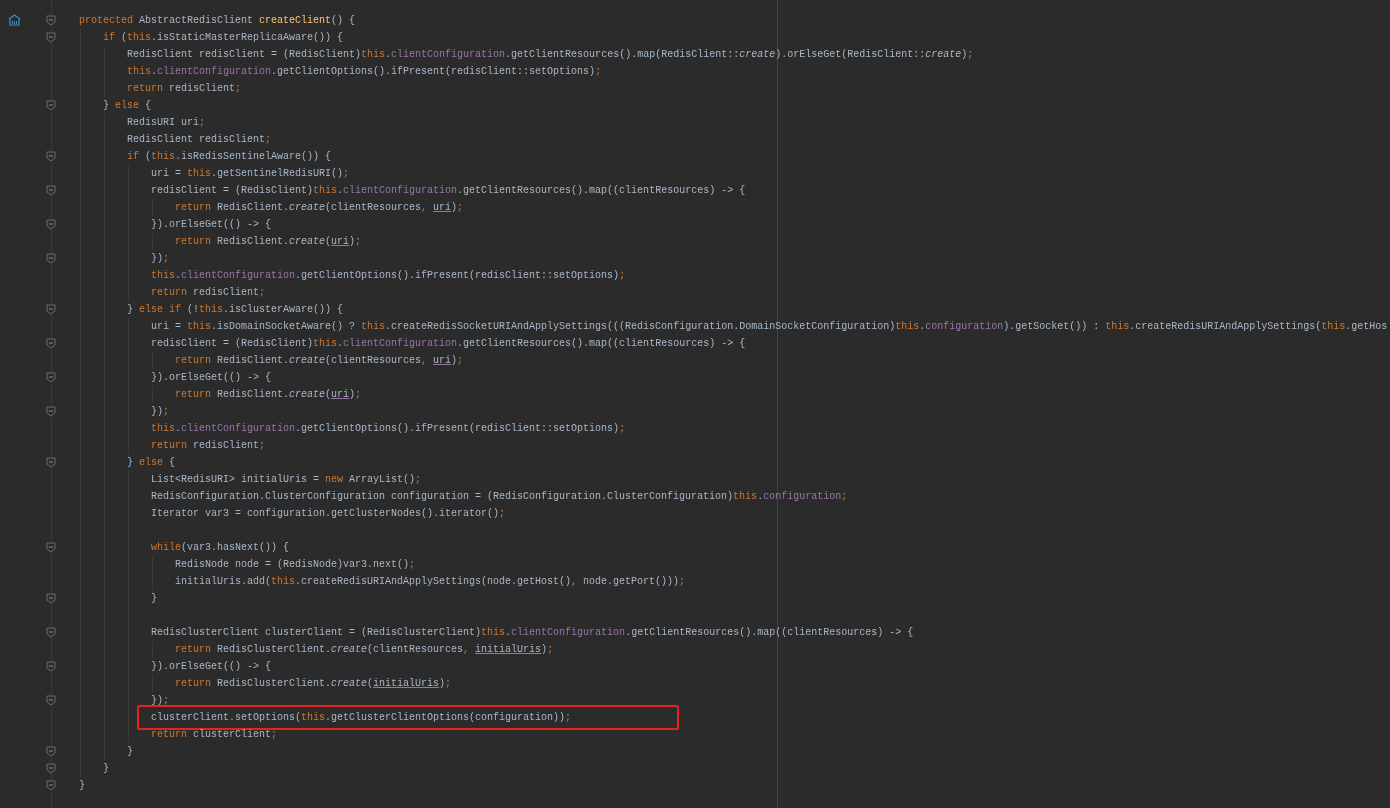  Describe the element at coordinates (220, 548) in the screenshot. I see `code-line: while(var3.hasNext()) {` at that location.